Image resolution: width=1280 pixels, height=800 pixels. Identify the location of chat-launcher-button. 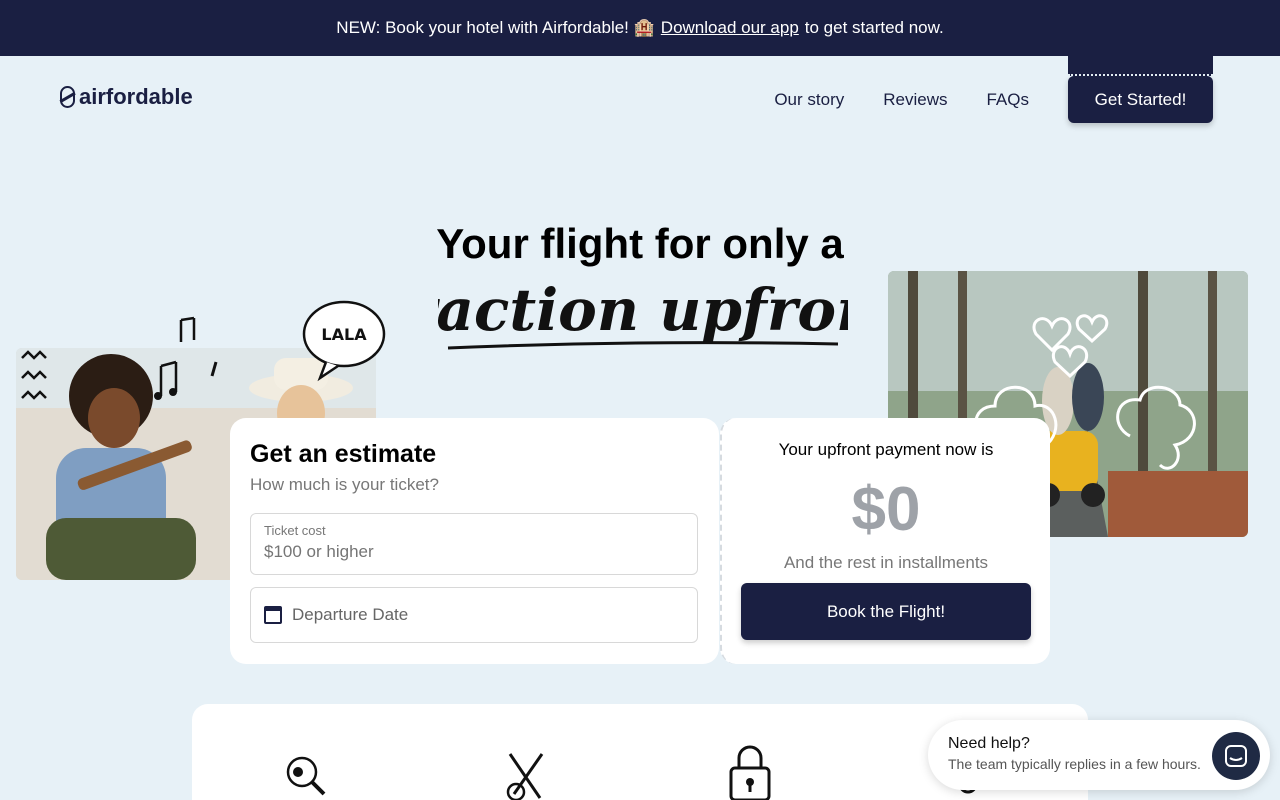
(1236, 756).